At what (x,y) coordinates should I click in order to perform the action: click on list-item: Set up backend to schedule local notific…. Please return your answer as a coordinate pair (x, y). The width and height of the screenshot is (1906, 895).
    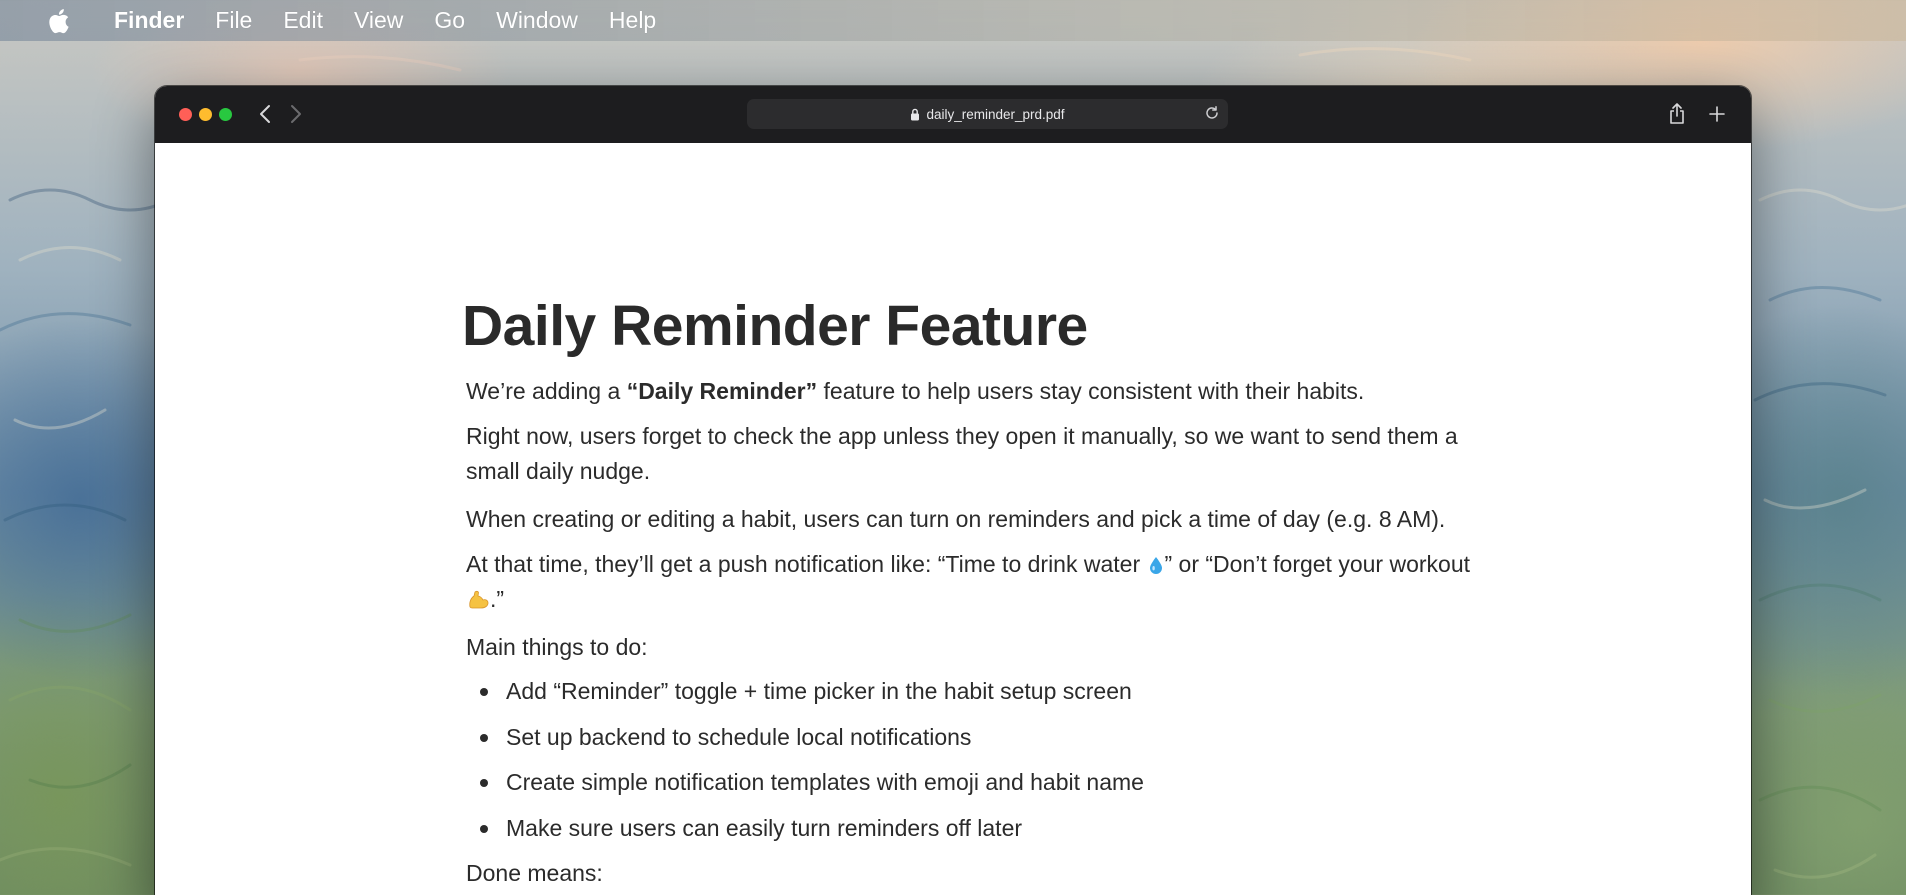
    Looking at the image, I should click on (971, 743).